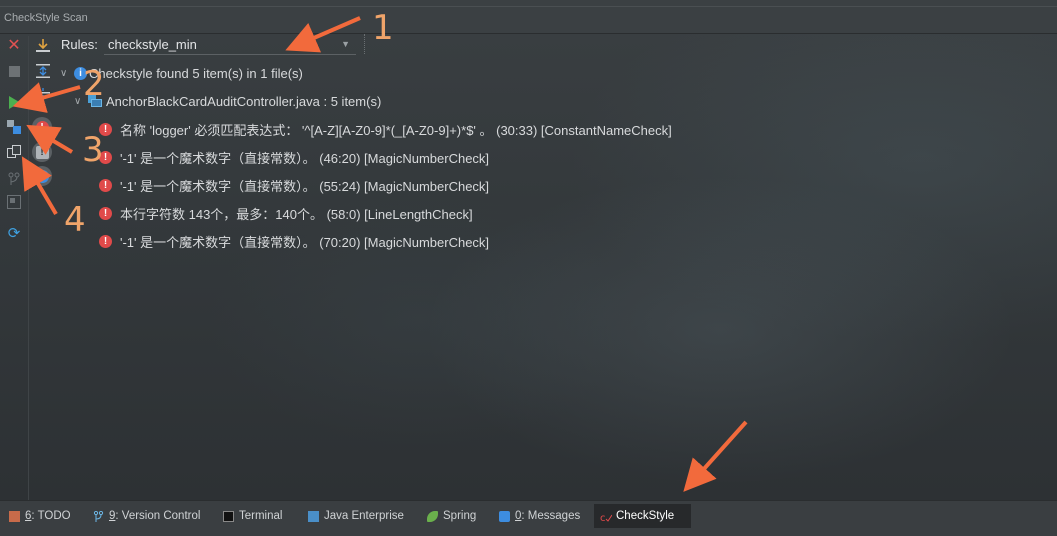  I want to click on vcs-icon, so click(98, 516).